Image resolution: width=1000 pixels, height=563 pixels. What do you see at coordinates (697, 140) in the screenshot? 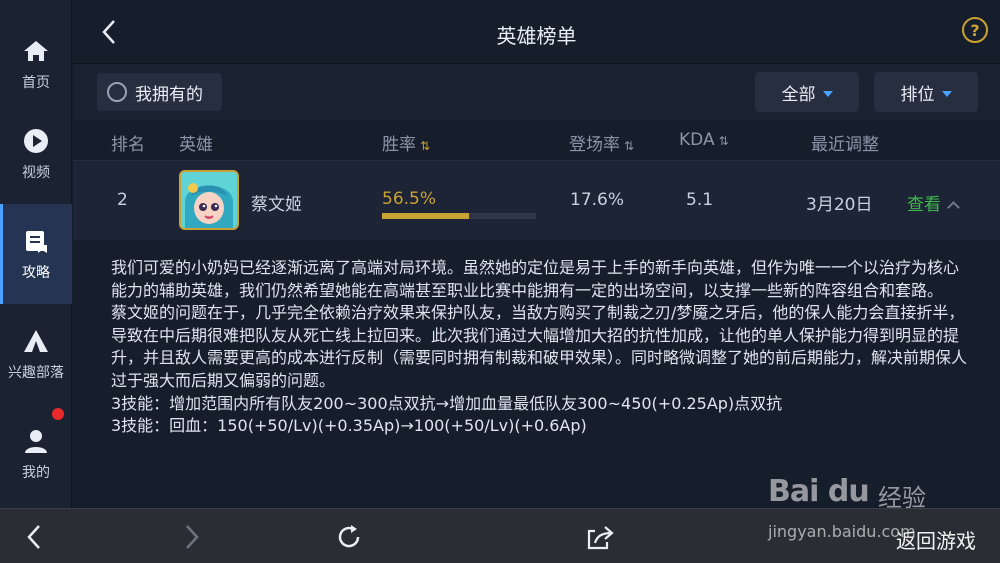
I see `col-kda-label: KDA` at bounding box center [697, 140].